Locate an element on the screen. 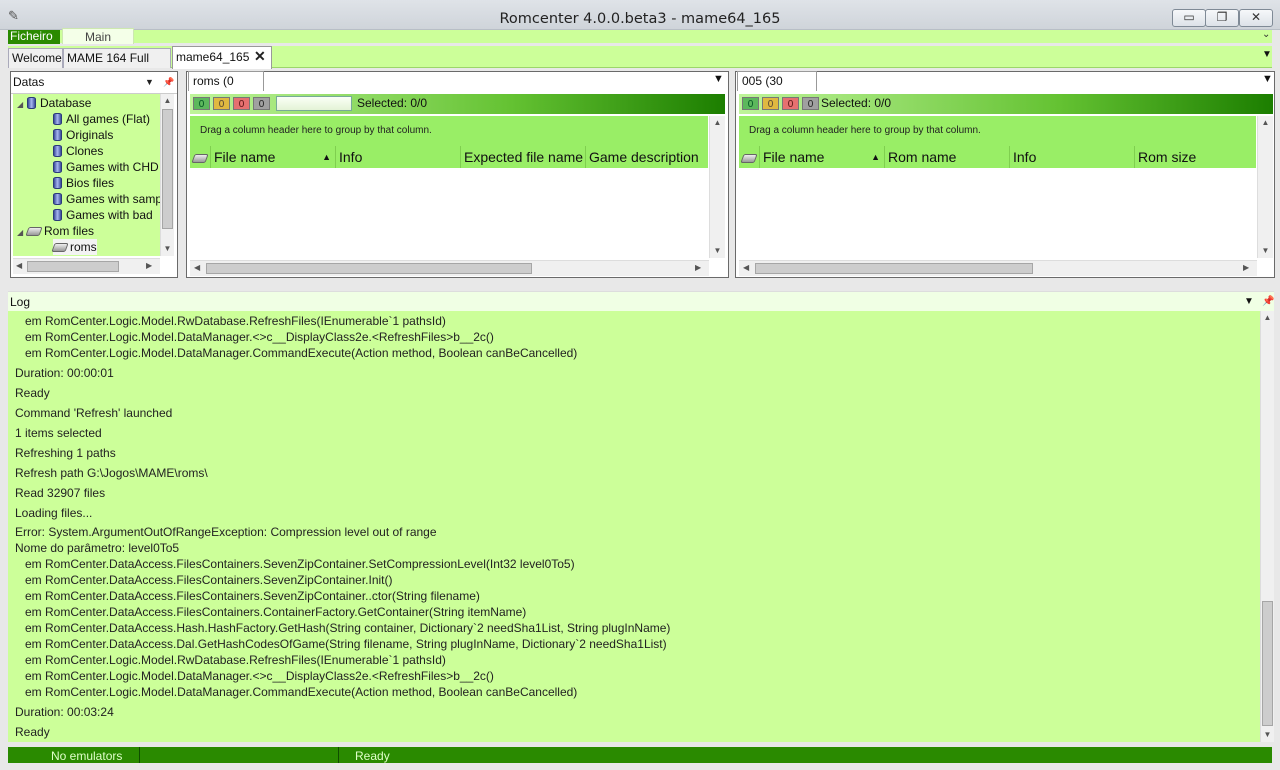 The height and width of the screenshot is (770, 1280). minimize-button: ▭ is located at coordinates (1189, 18).